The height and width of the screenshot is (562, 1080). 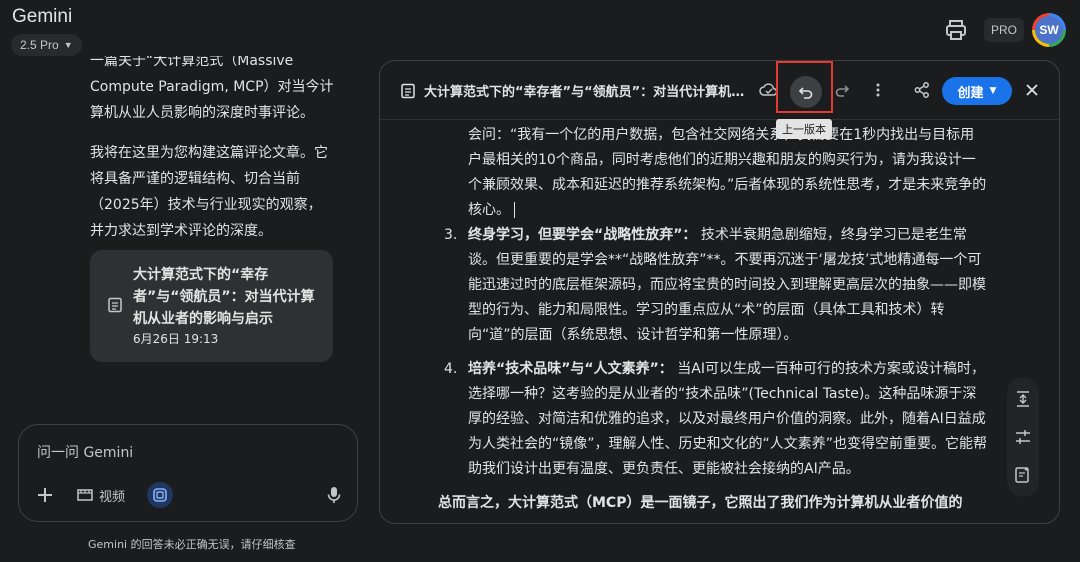 I want to click on list-item-heading: 终身学习，但要学会“战略性放弃”：, so click(x=582, y=235).